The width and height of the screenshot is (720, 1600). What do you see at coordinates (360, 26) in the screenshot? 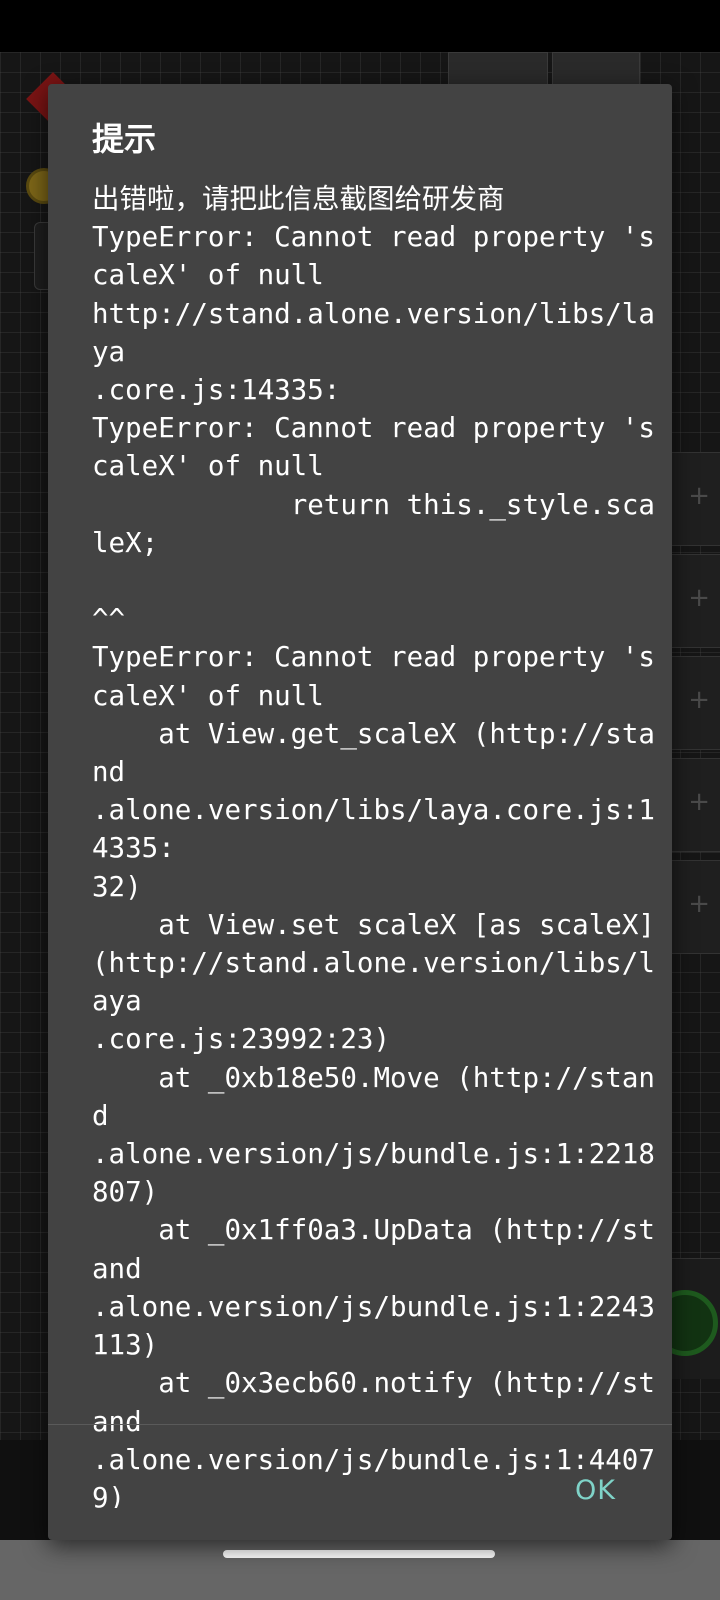
I see `status-bar` at bounding box center [360, 26].